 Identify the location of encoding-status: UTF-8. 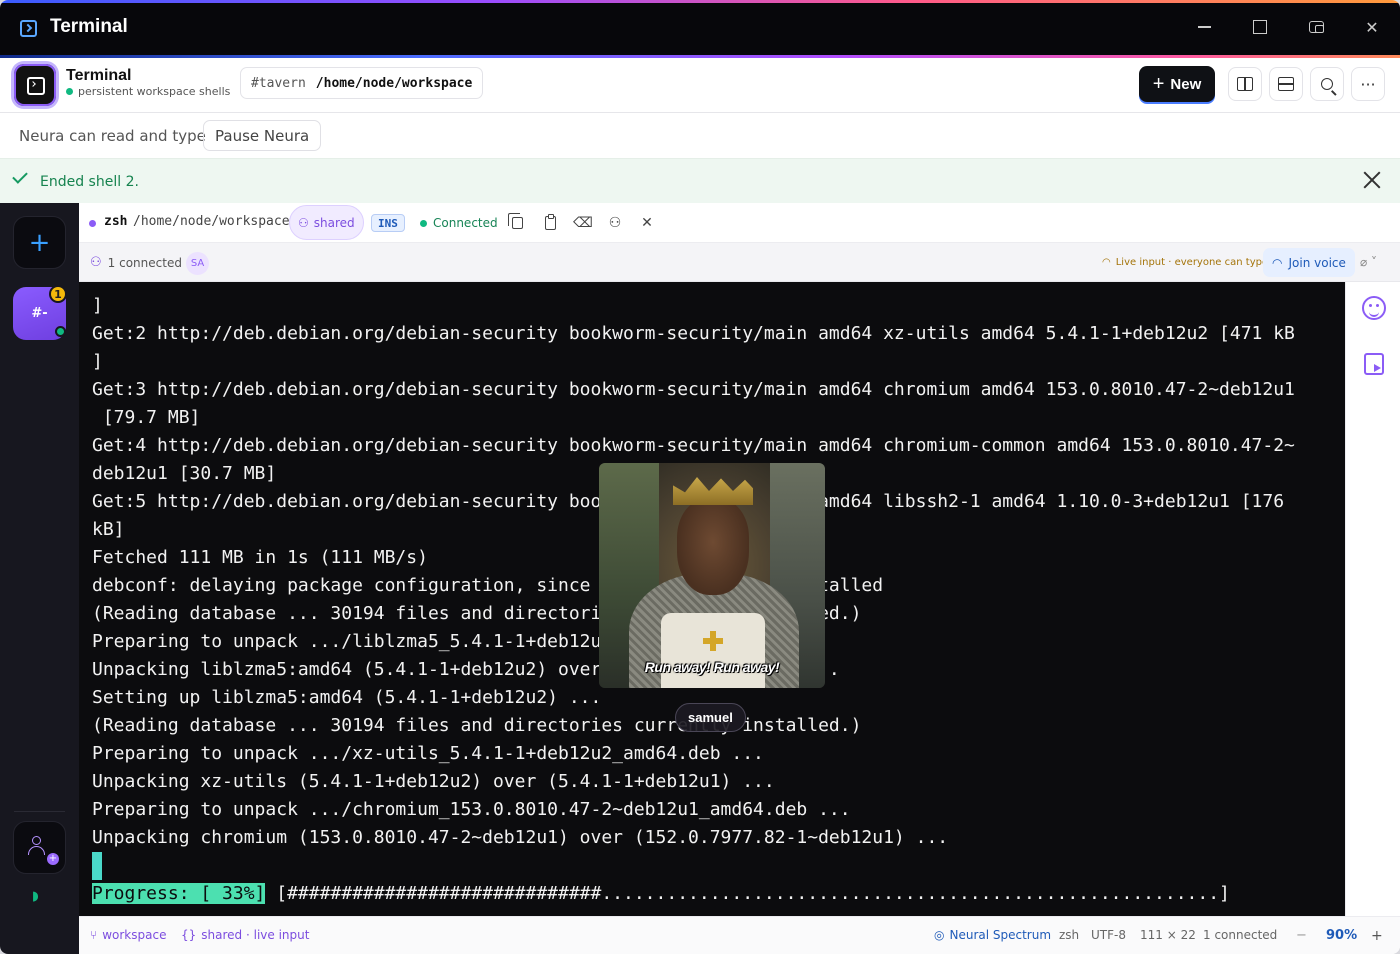
(1108, 935).